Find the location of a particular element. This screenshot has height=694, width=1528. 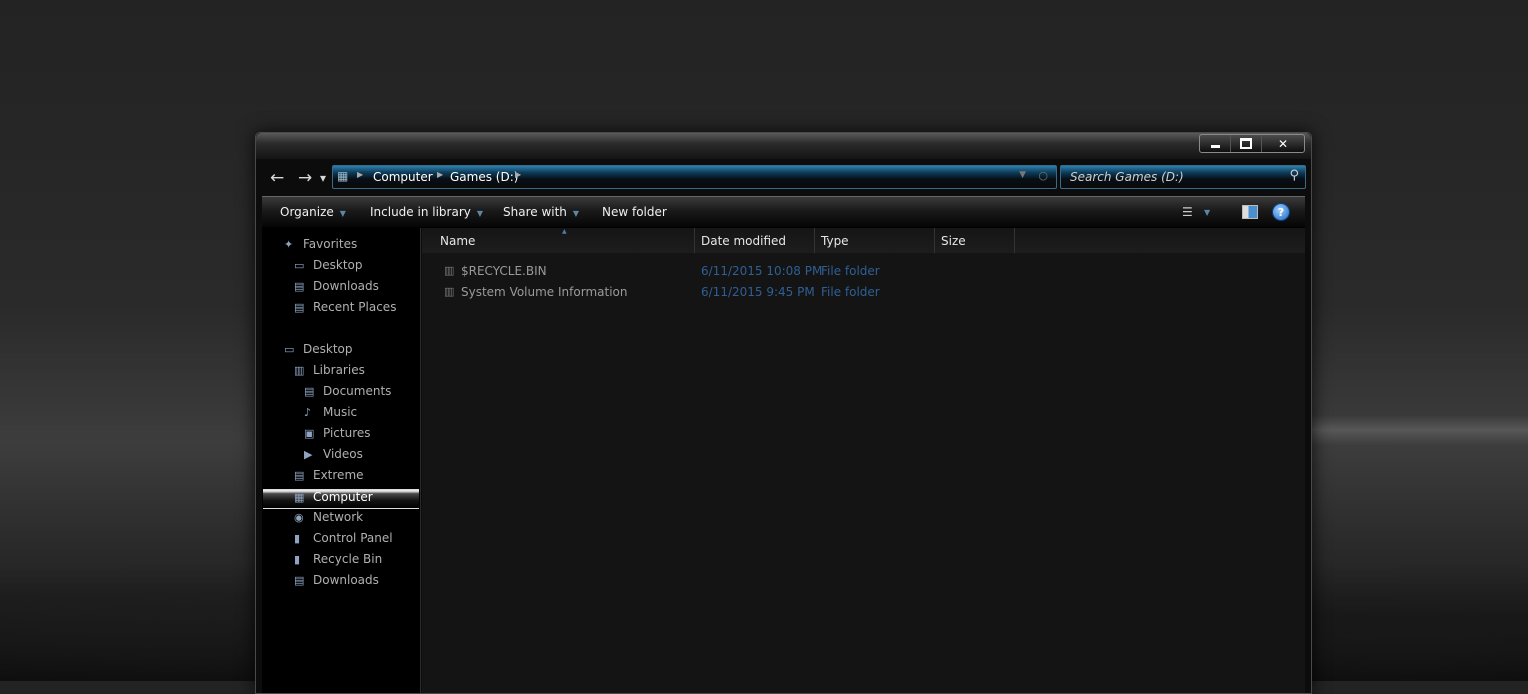

nav-downloads: ▤ Downloads is located at coordinates (336, 583).